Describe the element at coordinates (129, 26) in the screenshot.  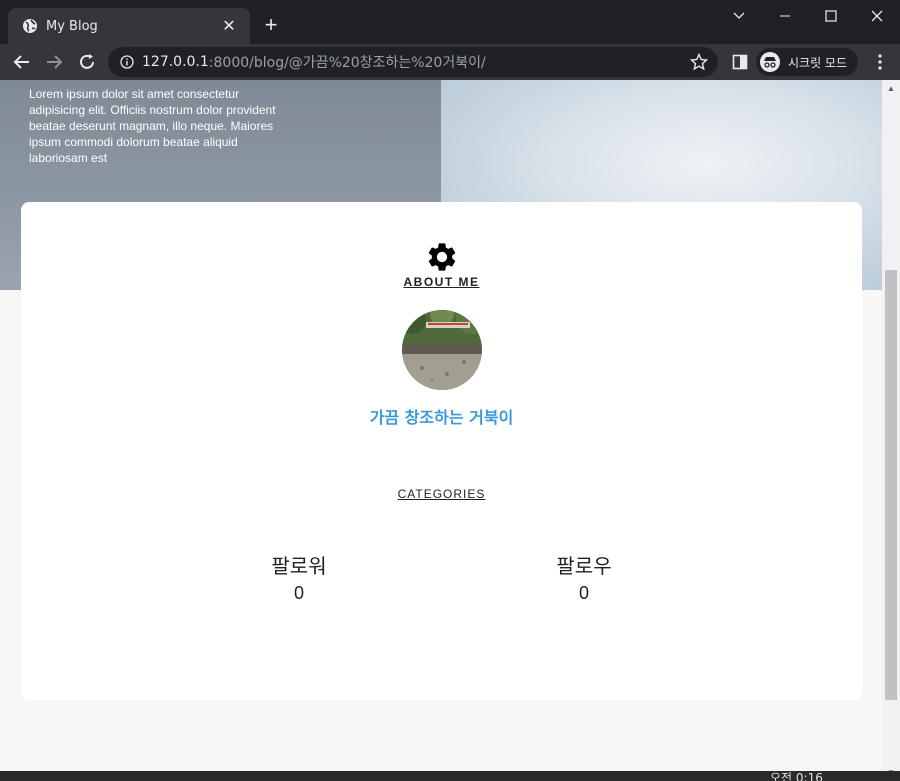
I see `tab-my-blog: My Blog ✕` at that location.